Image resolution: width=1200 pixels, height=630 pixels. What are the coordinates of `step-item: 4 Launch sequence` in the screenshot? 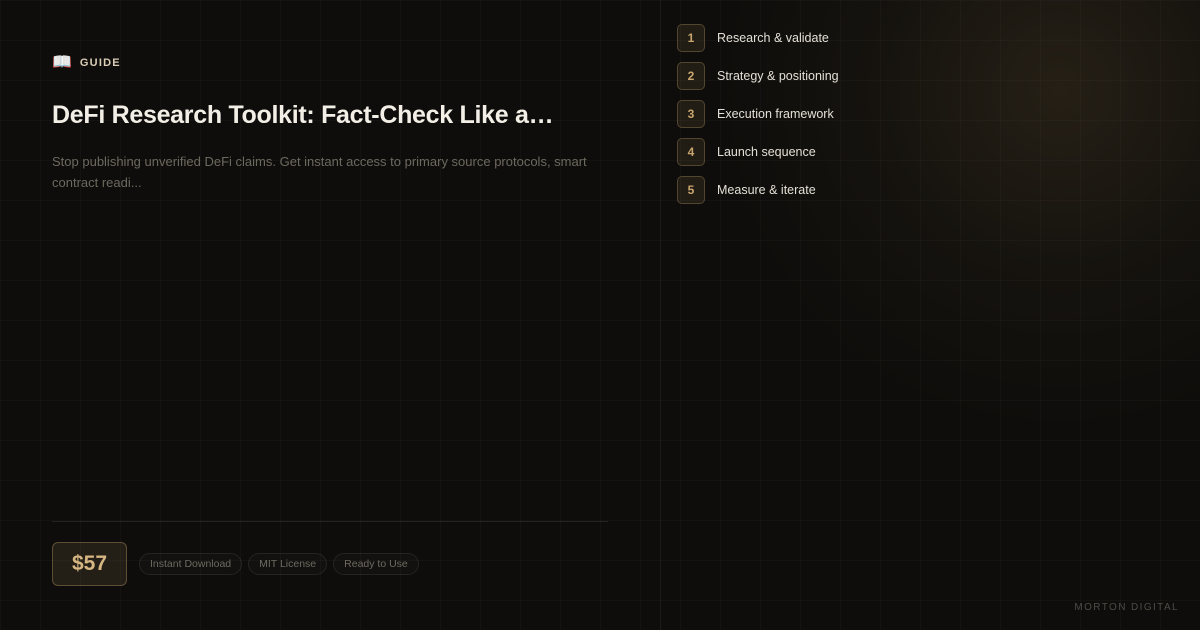 It's located at (758, 152).